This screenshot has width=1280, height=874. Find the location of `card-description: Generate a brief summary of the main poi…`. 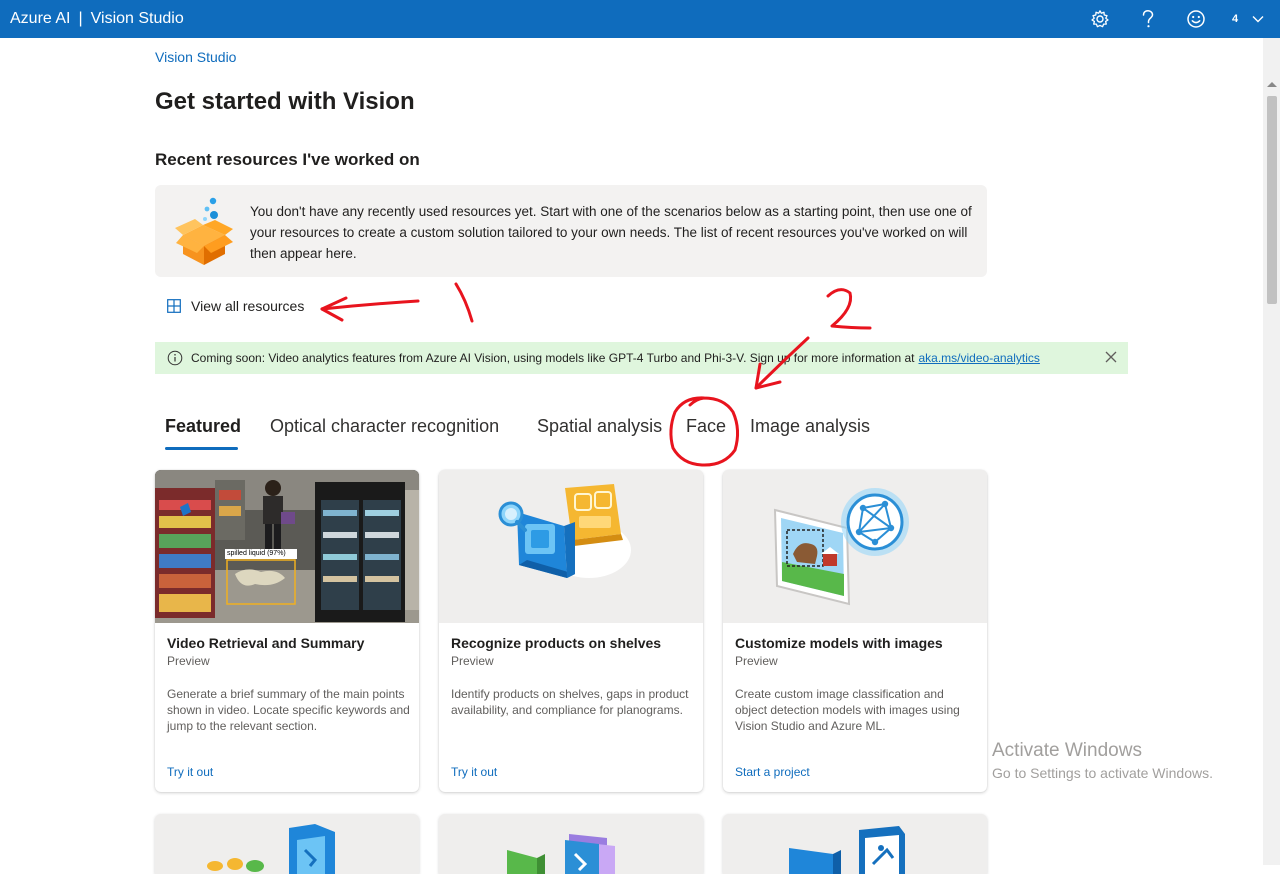

card-description: Generate a brief summary of the main poi… is located at coordinates (288, 710).